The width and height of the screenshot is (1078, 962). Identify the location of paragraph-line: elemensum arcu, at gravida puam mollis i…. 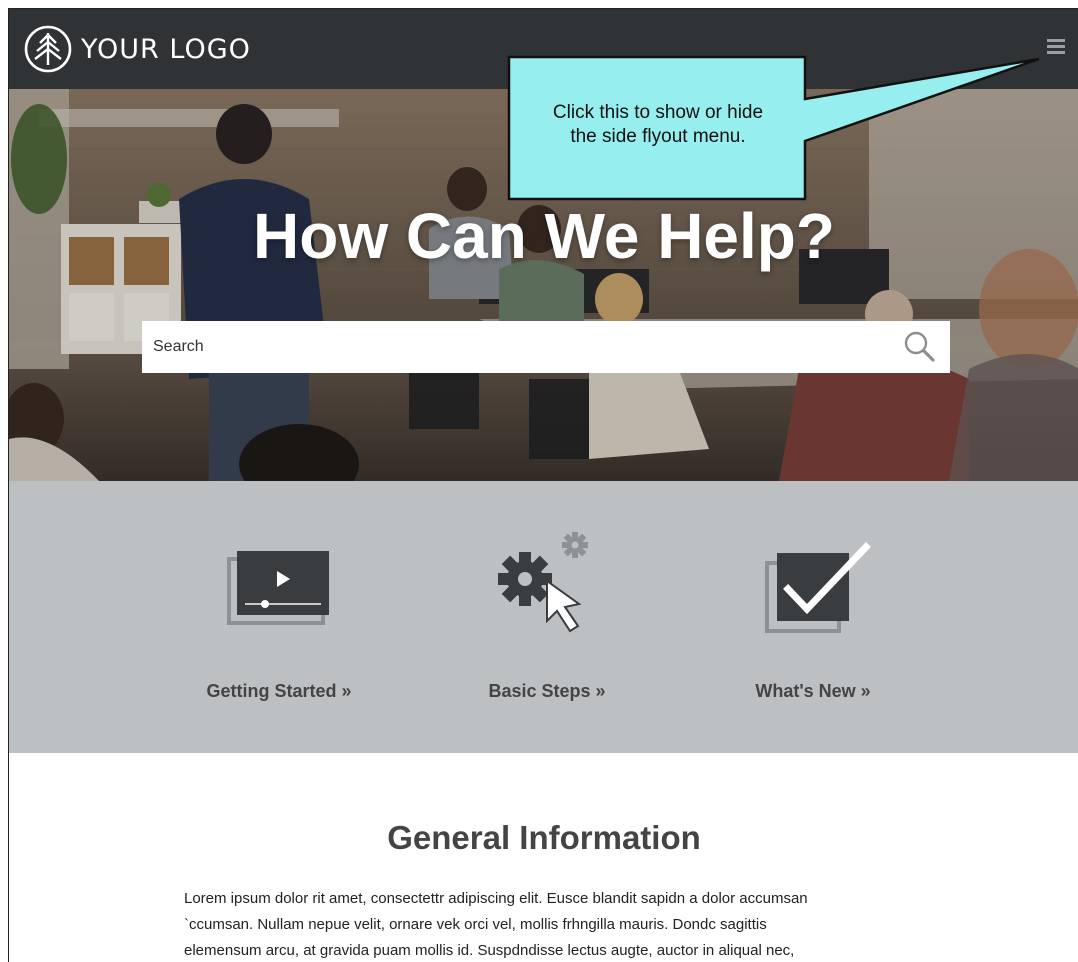
(489, 950).